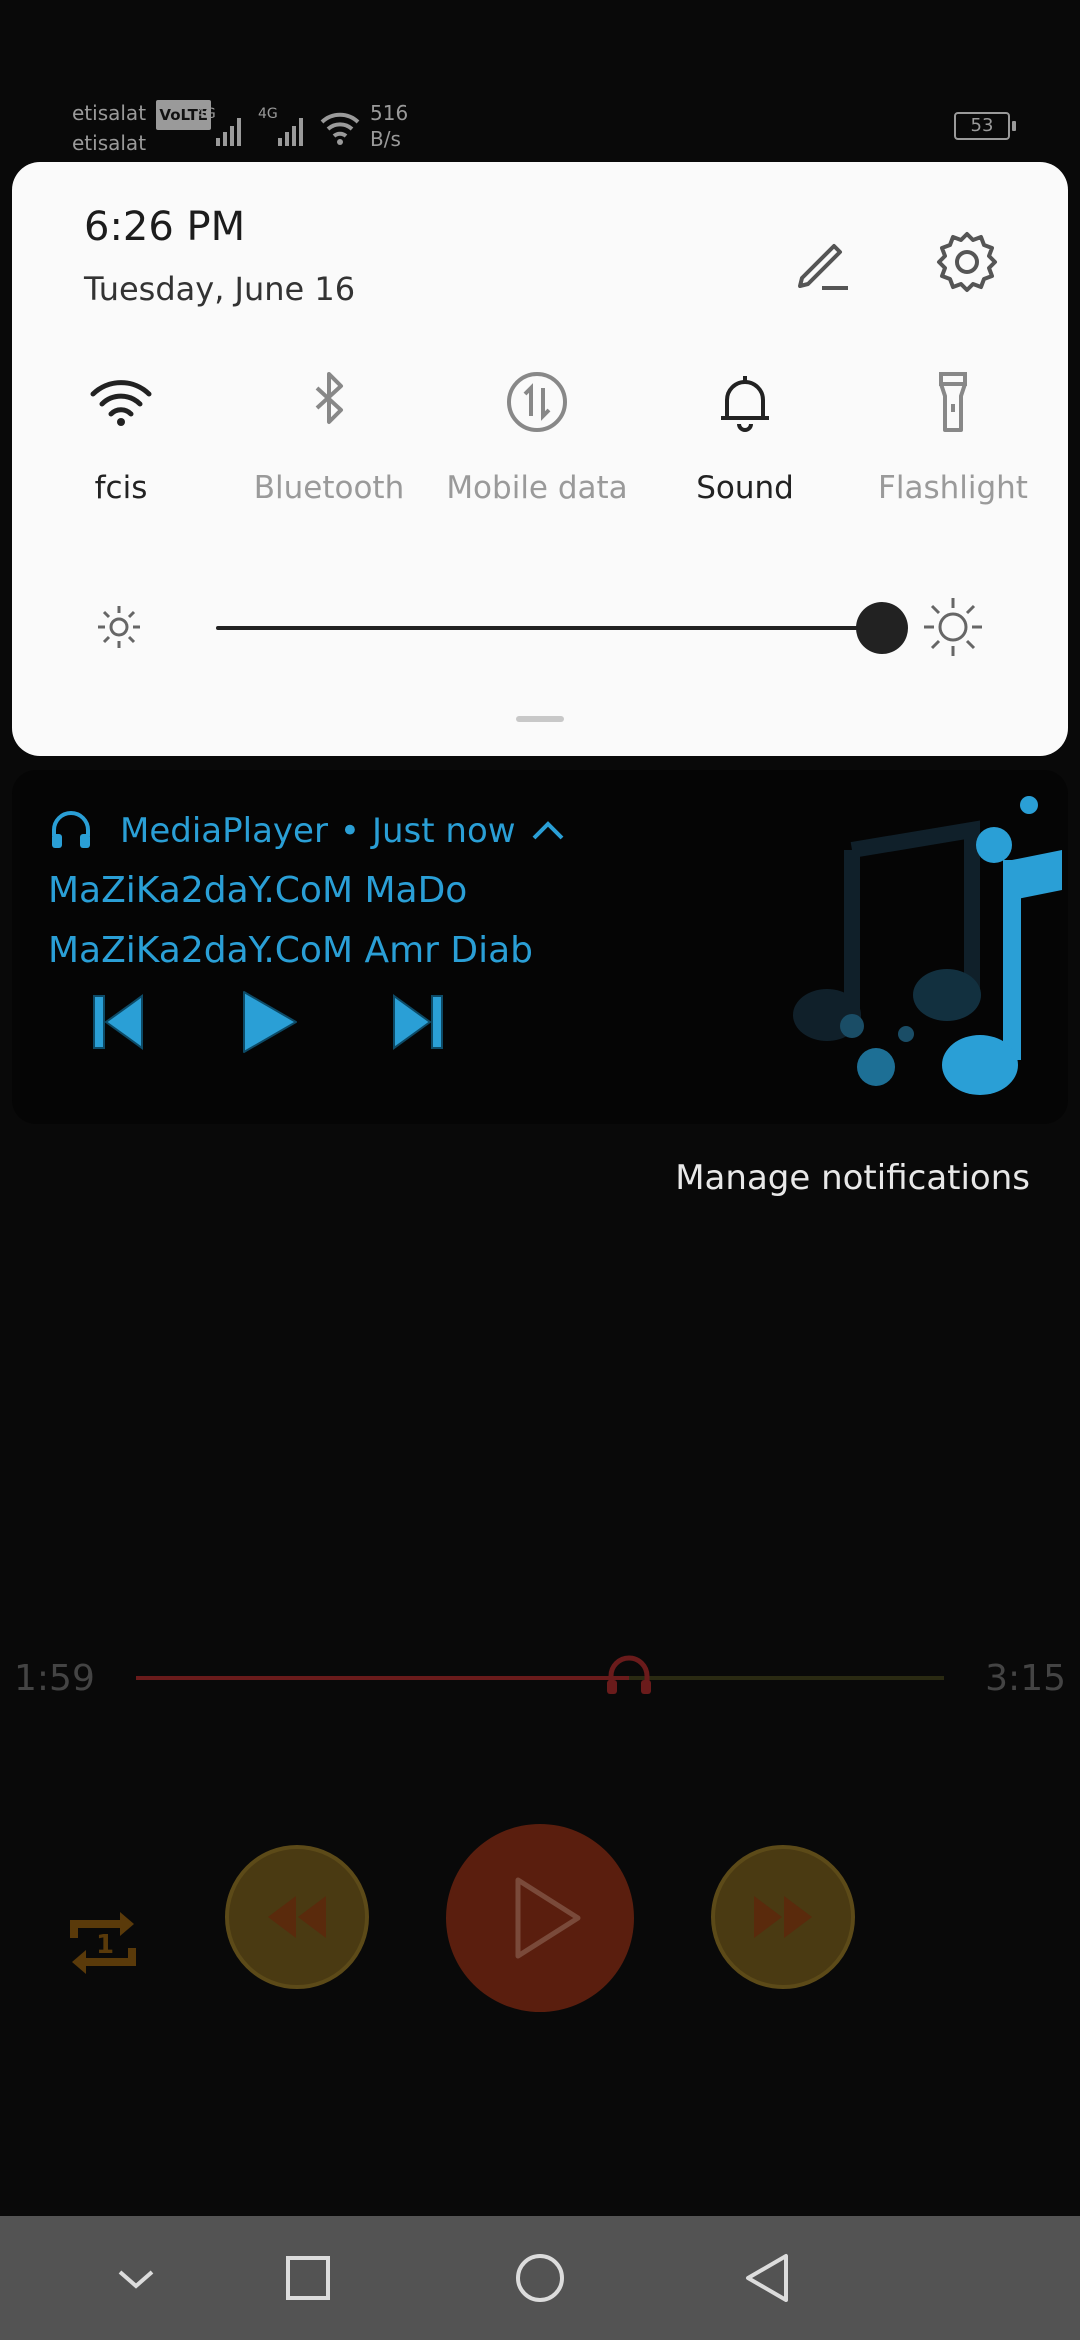  I want to click on home-circle-icon, so click(540, 2278).